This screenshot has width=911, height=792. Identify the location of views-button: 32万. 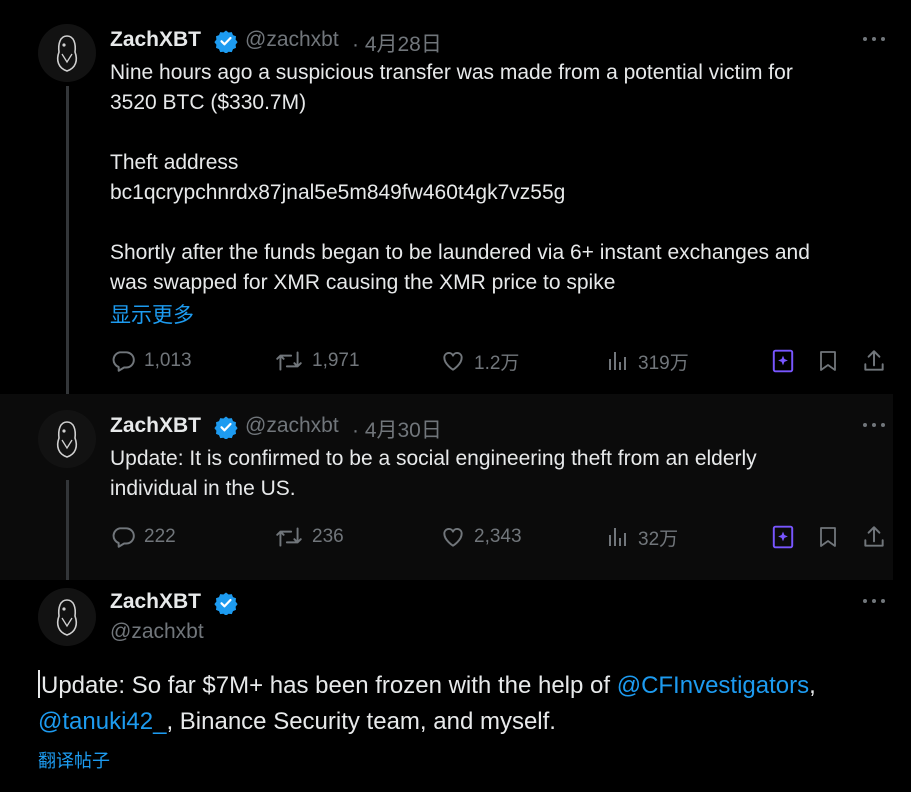
(642, 537).